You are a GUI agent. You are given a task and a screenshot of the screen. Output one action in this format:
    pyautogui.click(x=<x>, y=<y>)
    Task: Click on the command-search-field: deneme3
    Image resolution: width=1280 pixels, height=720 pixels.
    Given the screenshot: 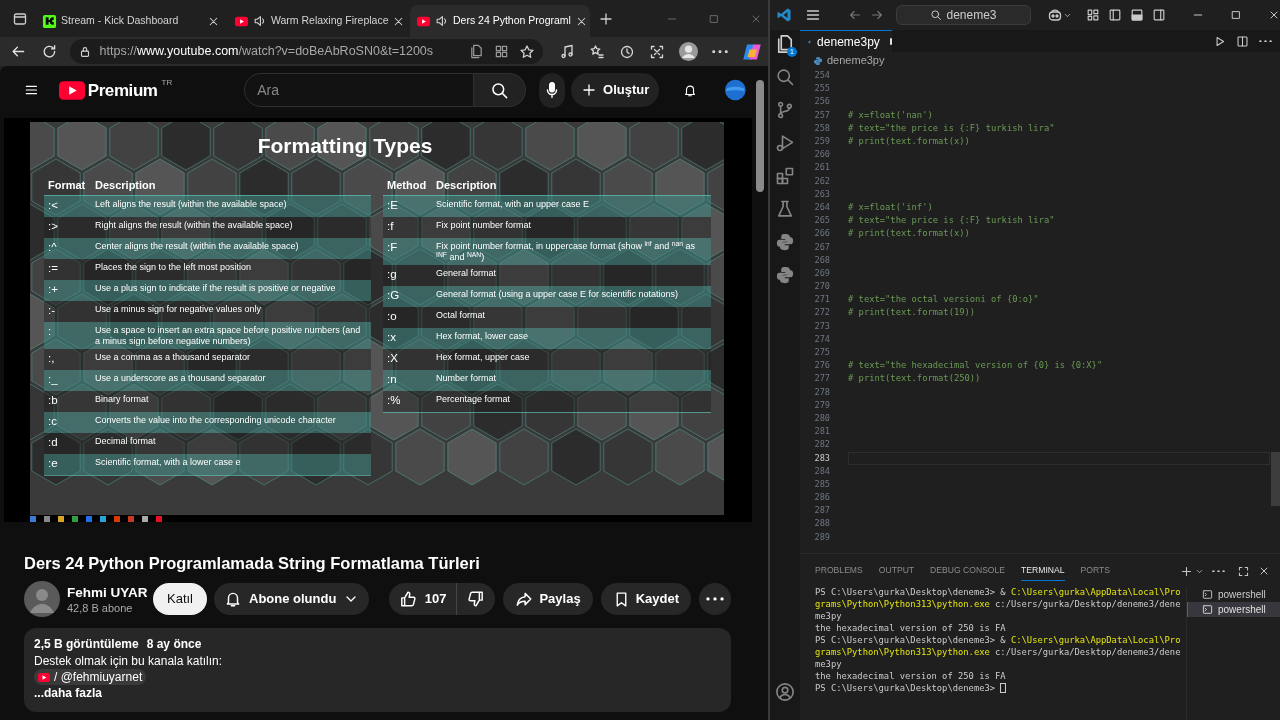 What is the action you would take?
    pyautogui.click(x=963, y=15)
    